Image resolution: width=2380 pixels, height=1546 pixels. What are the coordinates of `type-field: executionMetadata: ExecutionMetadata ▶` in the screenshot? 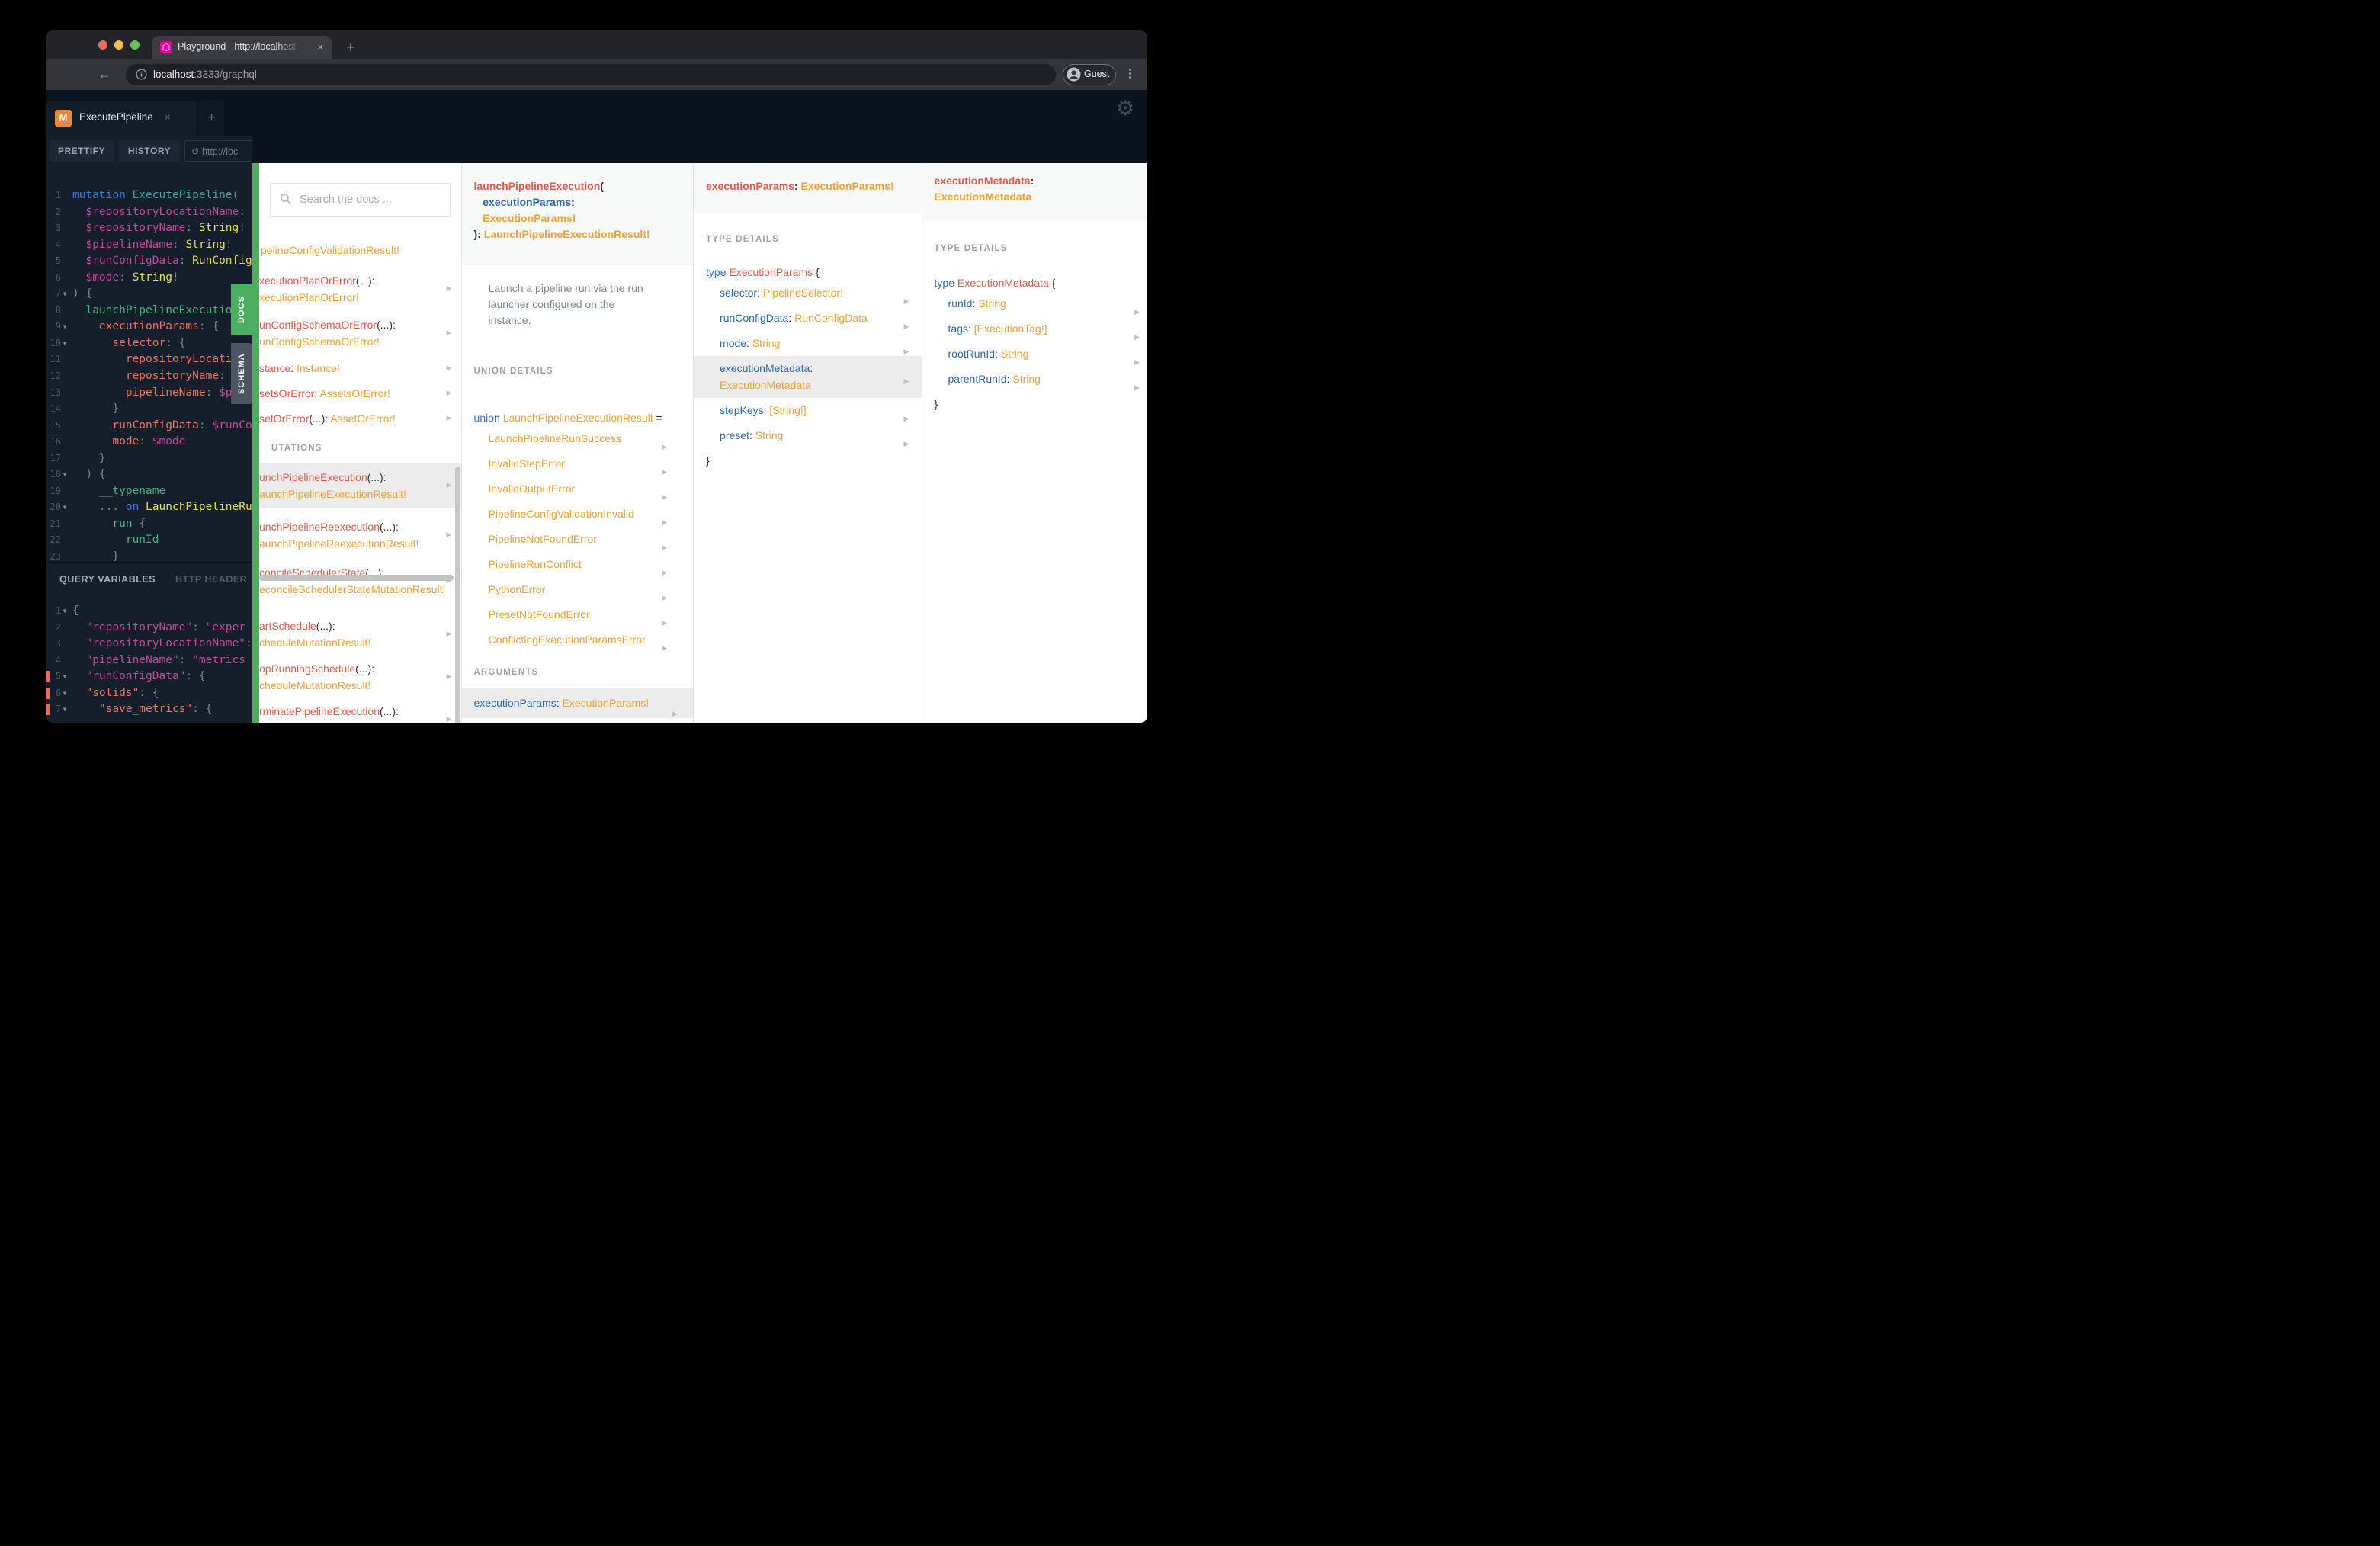 It's located at (808, 377).